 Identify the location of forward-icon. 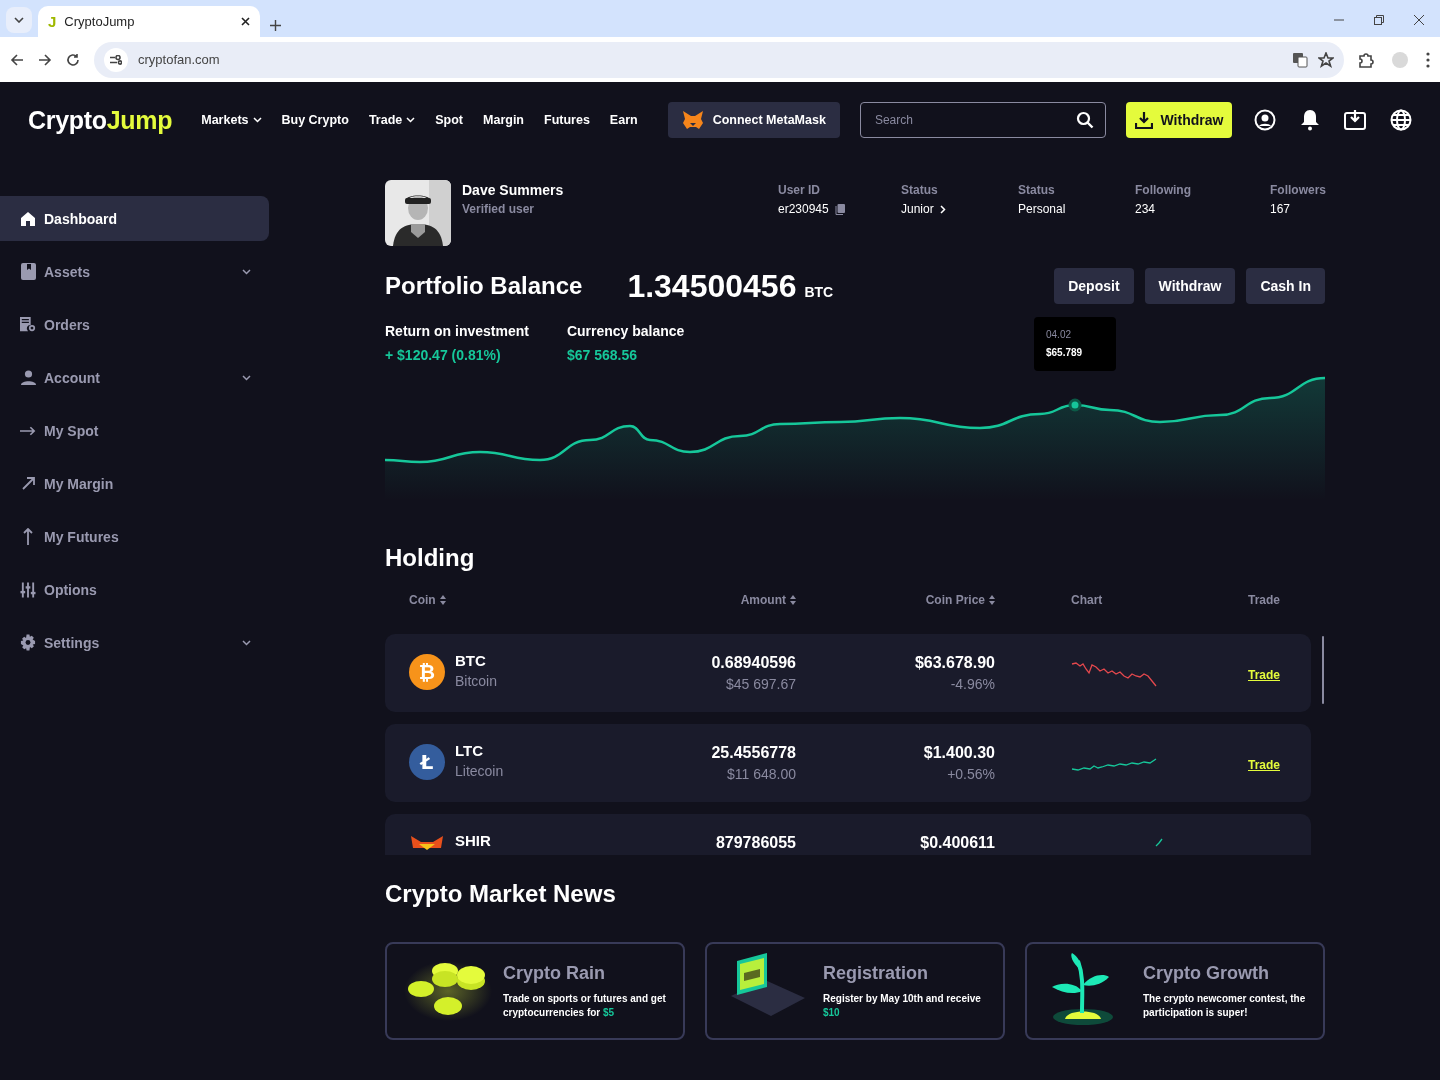
(45, 59).